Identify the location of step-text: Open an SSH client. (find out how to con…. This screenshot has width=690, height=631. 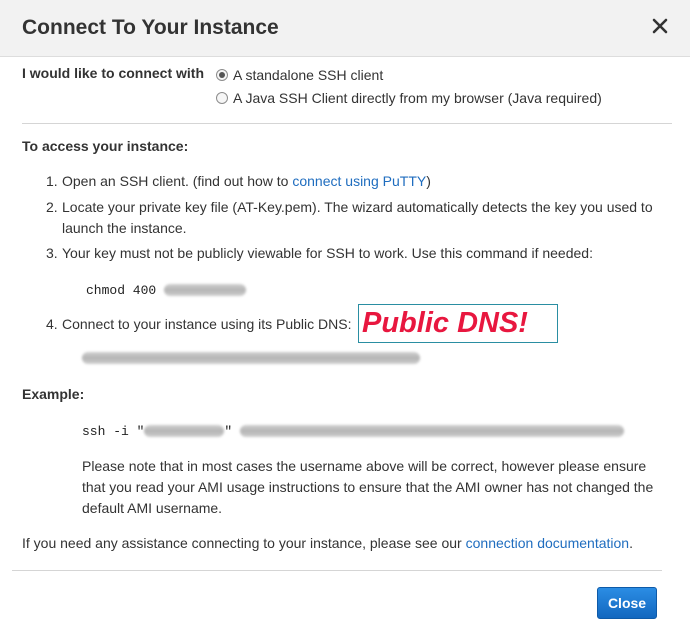
(362, 181).